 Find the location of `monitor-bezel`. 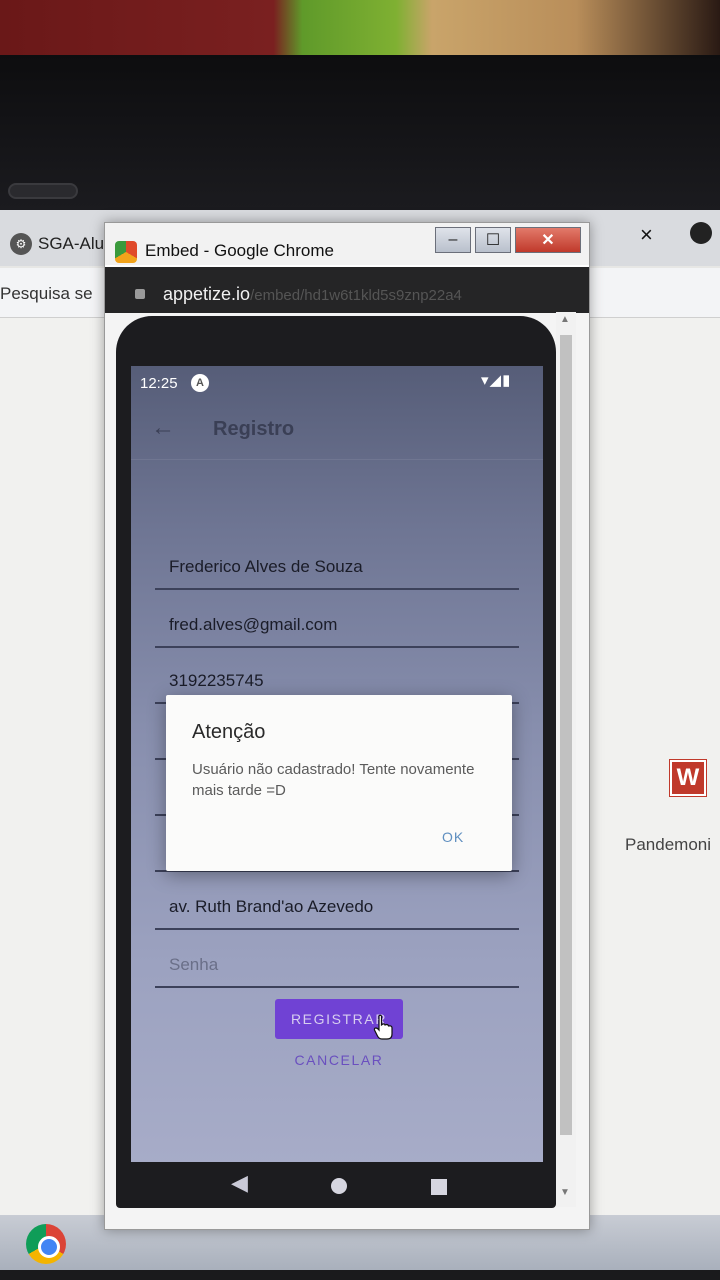

monitor-bezel is located at coordinates (360, 137).